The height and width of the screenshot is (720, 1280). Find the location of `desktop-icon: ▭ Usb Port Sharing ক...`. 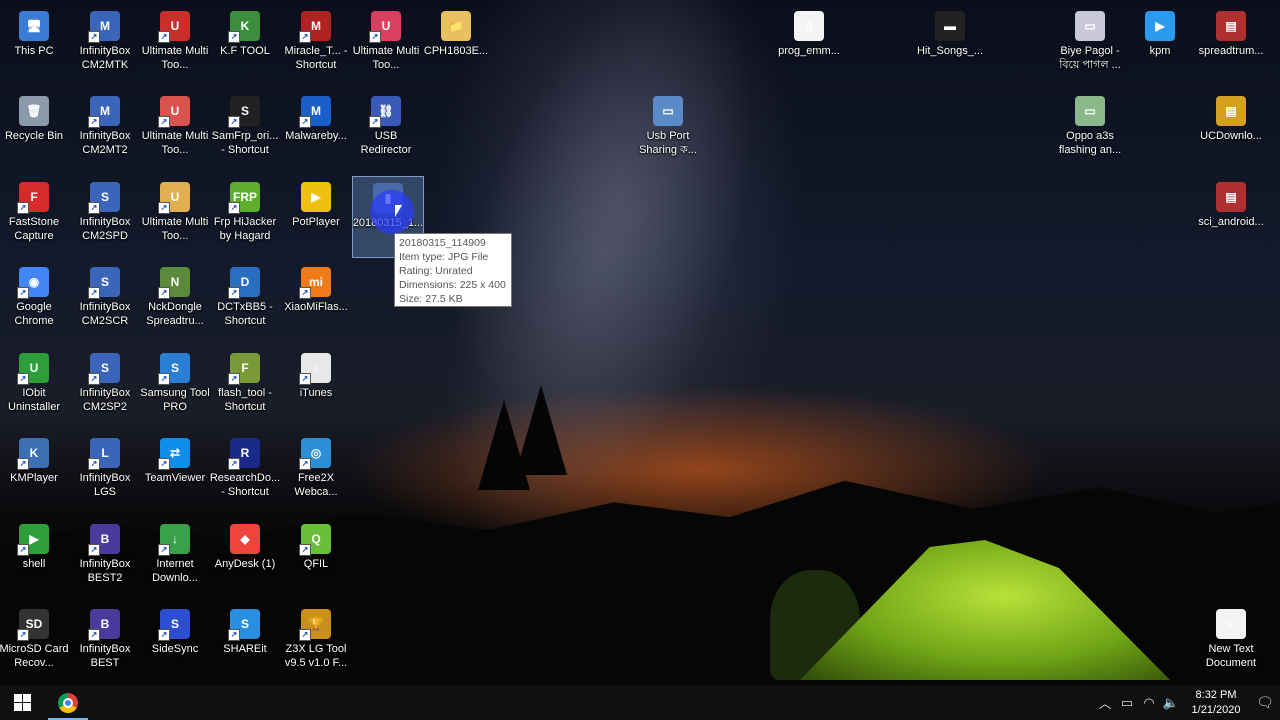

desktop-icon: ▭ Usb Port Sharing ক... is located at coordinates (668, 131).